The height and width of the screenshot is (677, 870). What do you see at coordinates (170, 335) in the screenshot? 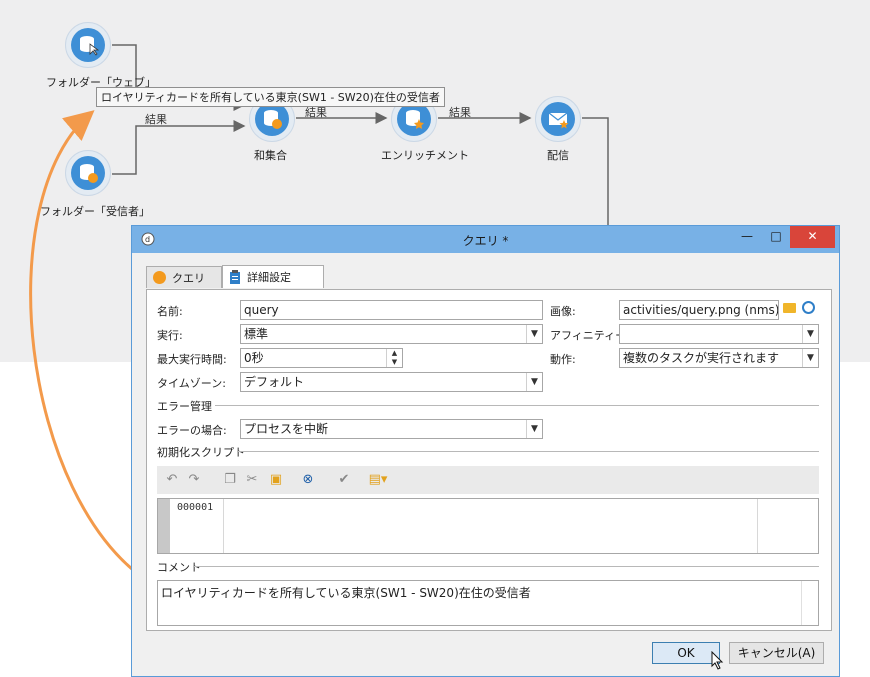
I see `execution-label: 実行:` at bounding box center [170, 335].